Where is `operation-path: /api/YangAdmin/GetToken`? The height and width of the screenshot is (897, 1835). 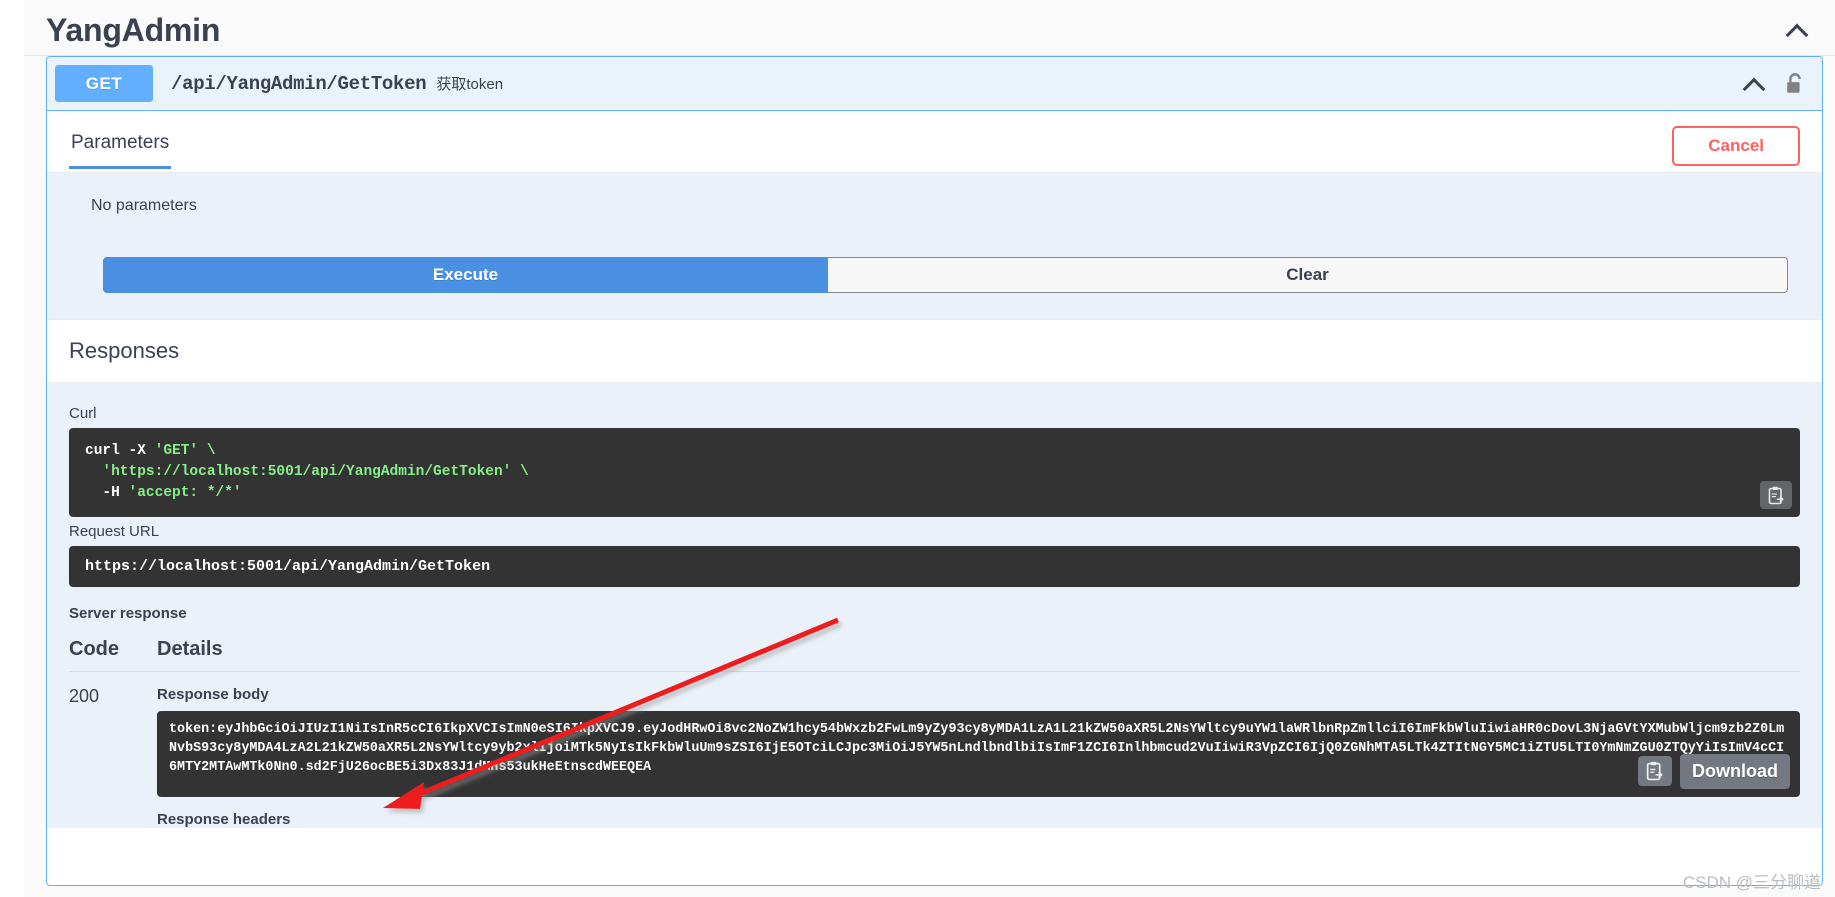 operation-path: /api/YangAdmin/GetToken is located at coordinates (299, 83).